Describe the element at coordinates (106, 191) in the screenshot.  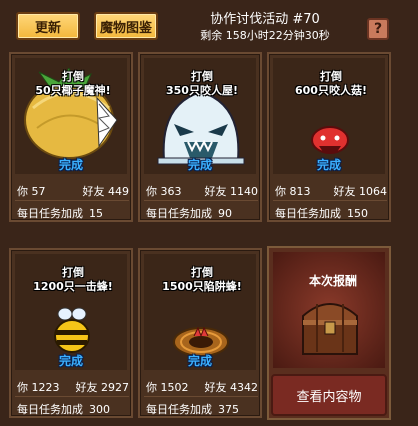
I see `friends-label: 好友 449` at that location.